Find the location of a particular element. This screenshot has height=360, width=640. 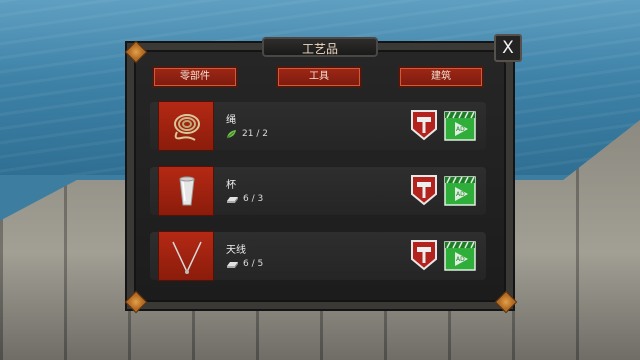

recipe-row-cup: 杯 6 / 3 AD is located at coordinates (318, 191).